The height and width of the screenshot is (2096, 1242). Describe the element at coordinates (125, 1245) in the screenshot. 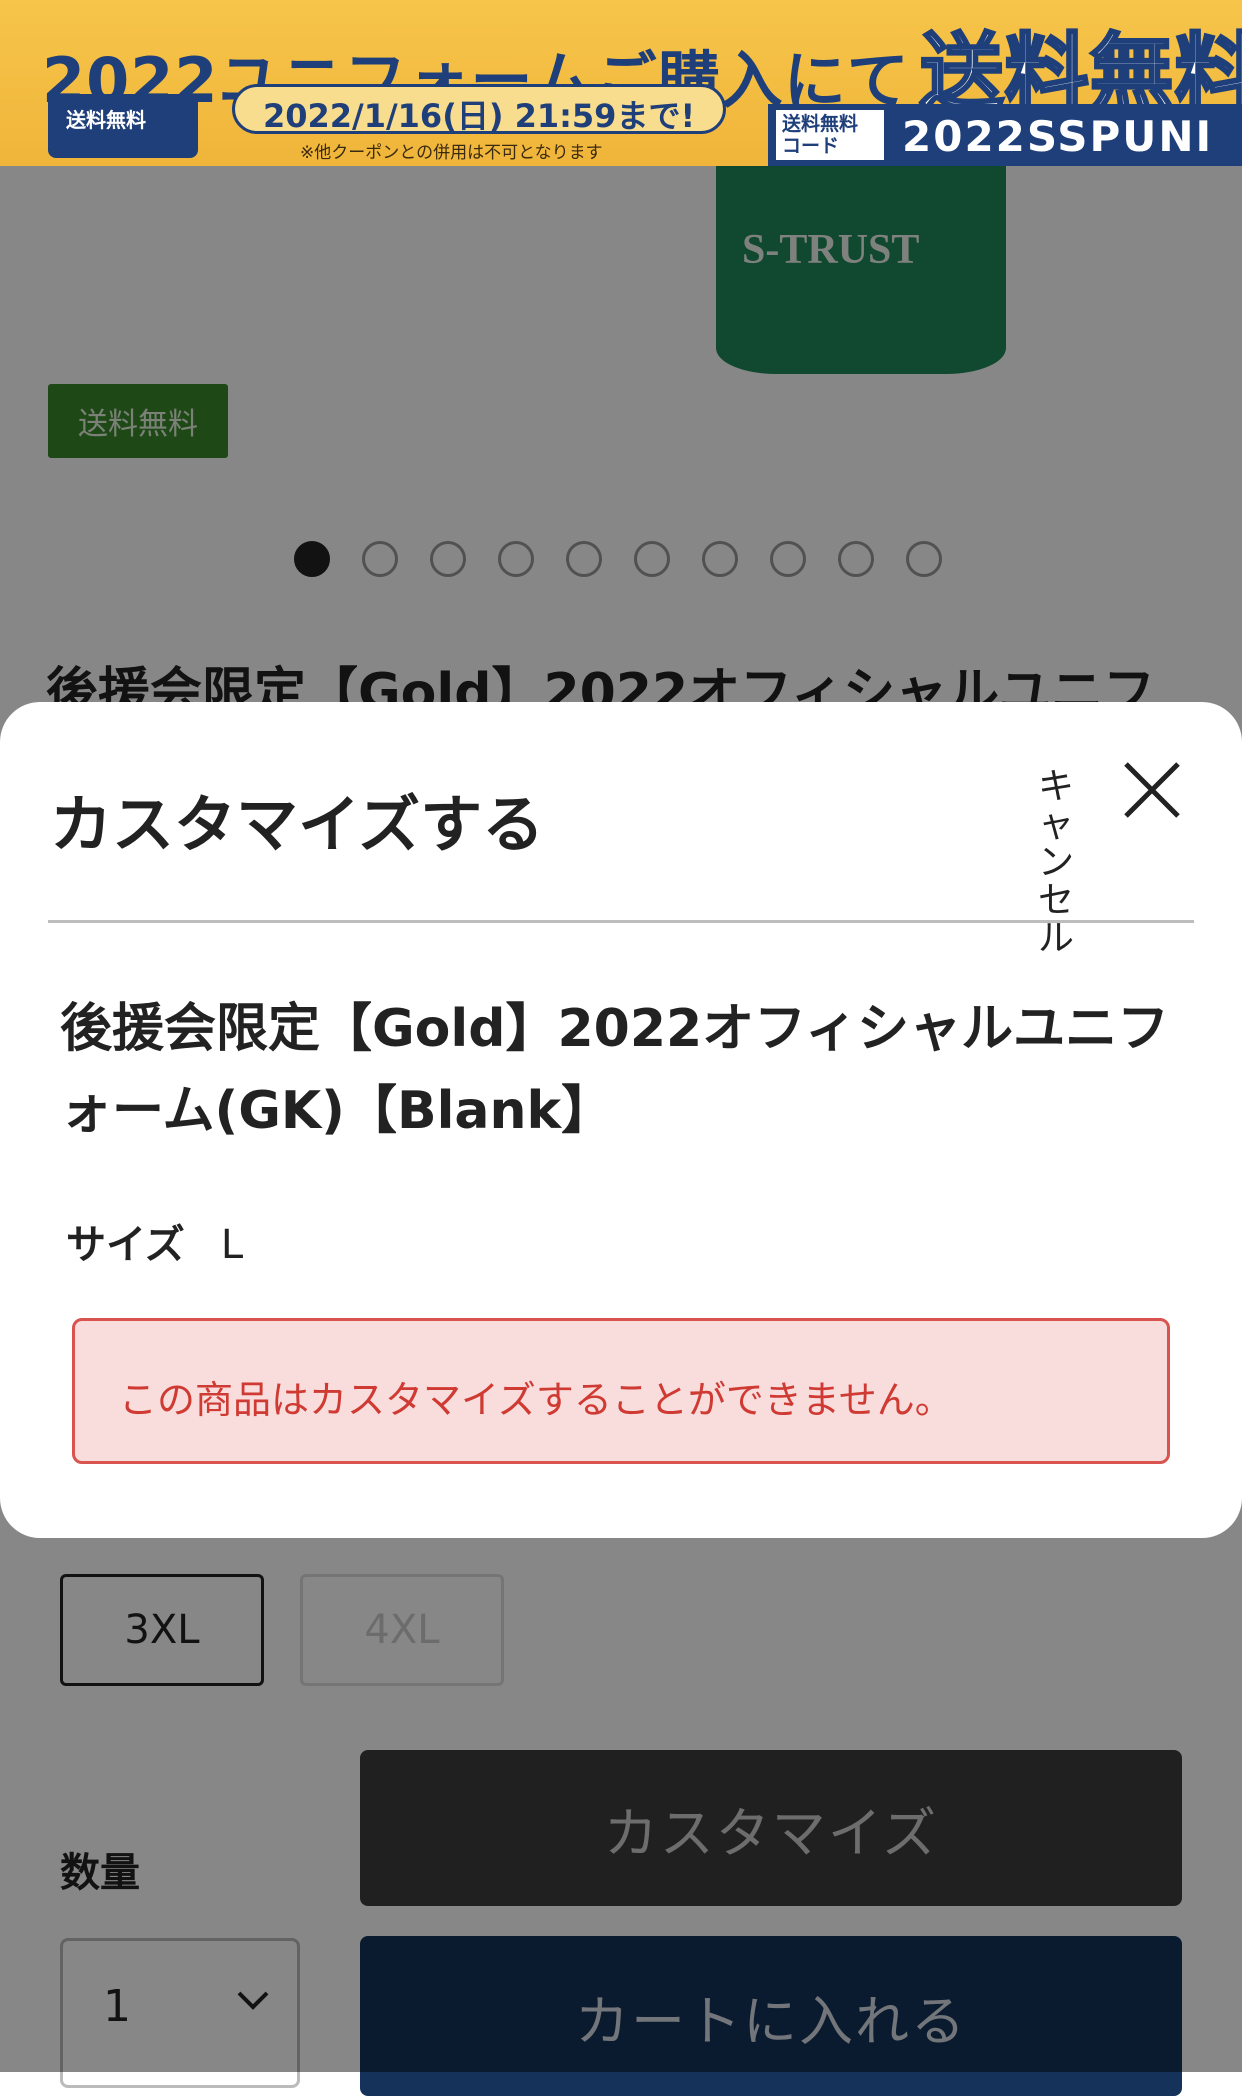

I see `size-label: サイズ` at that location.